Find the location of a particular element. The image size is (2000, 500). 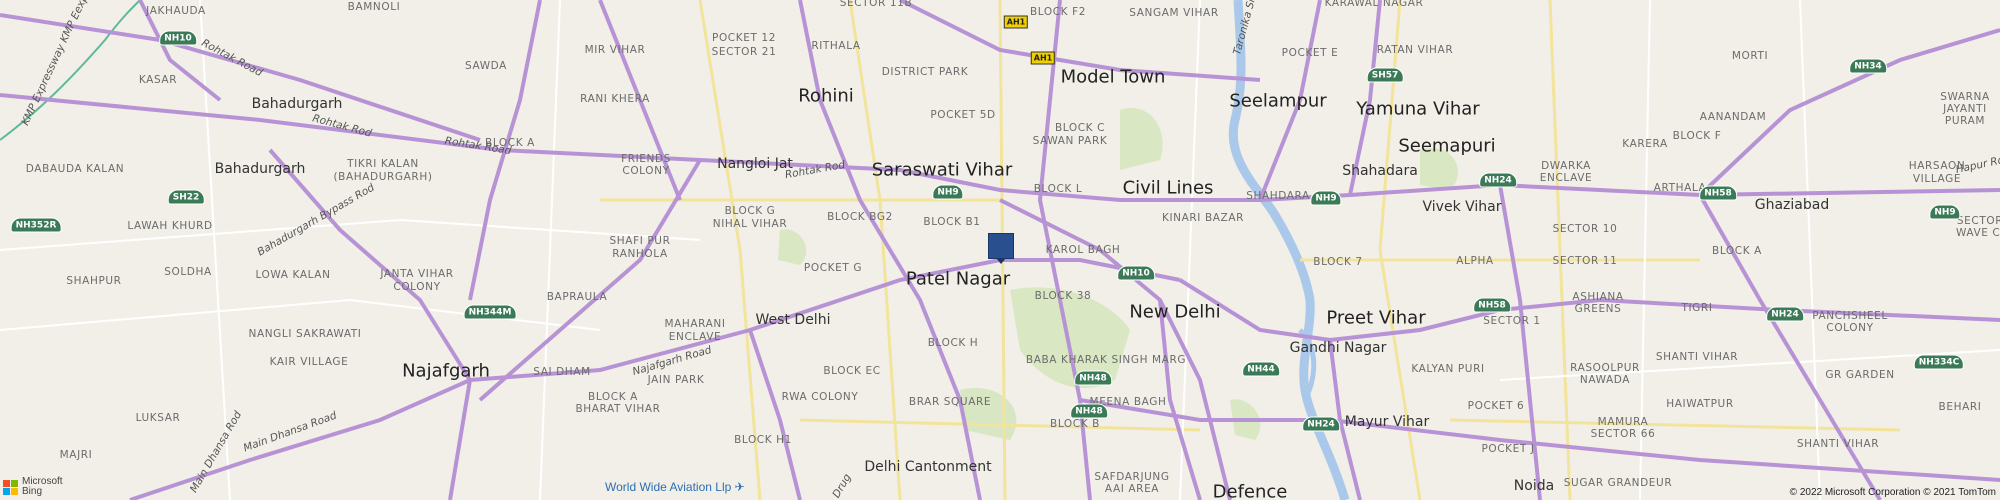

place-label: Preet Vihar is located at coordinates (1376, 318).